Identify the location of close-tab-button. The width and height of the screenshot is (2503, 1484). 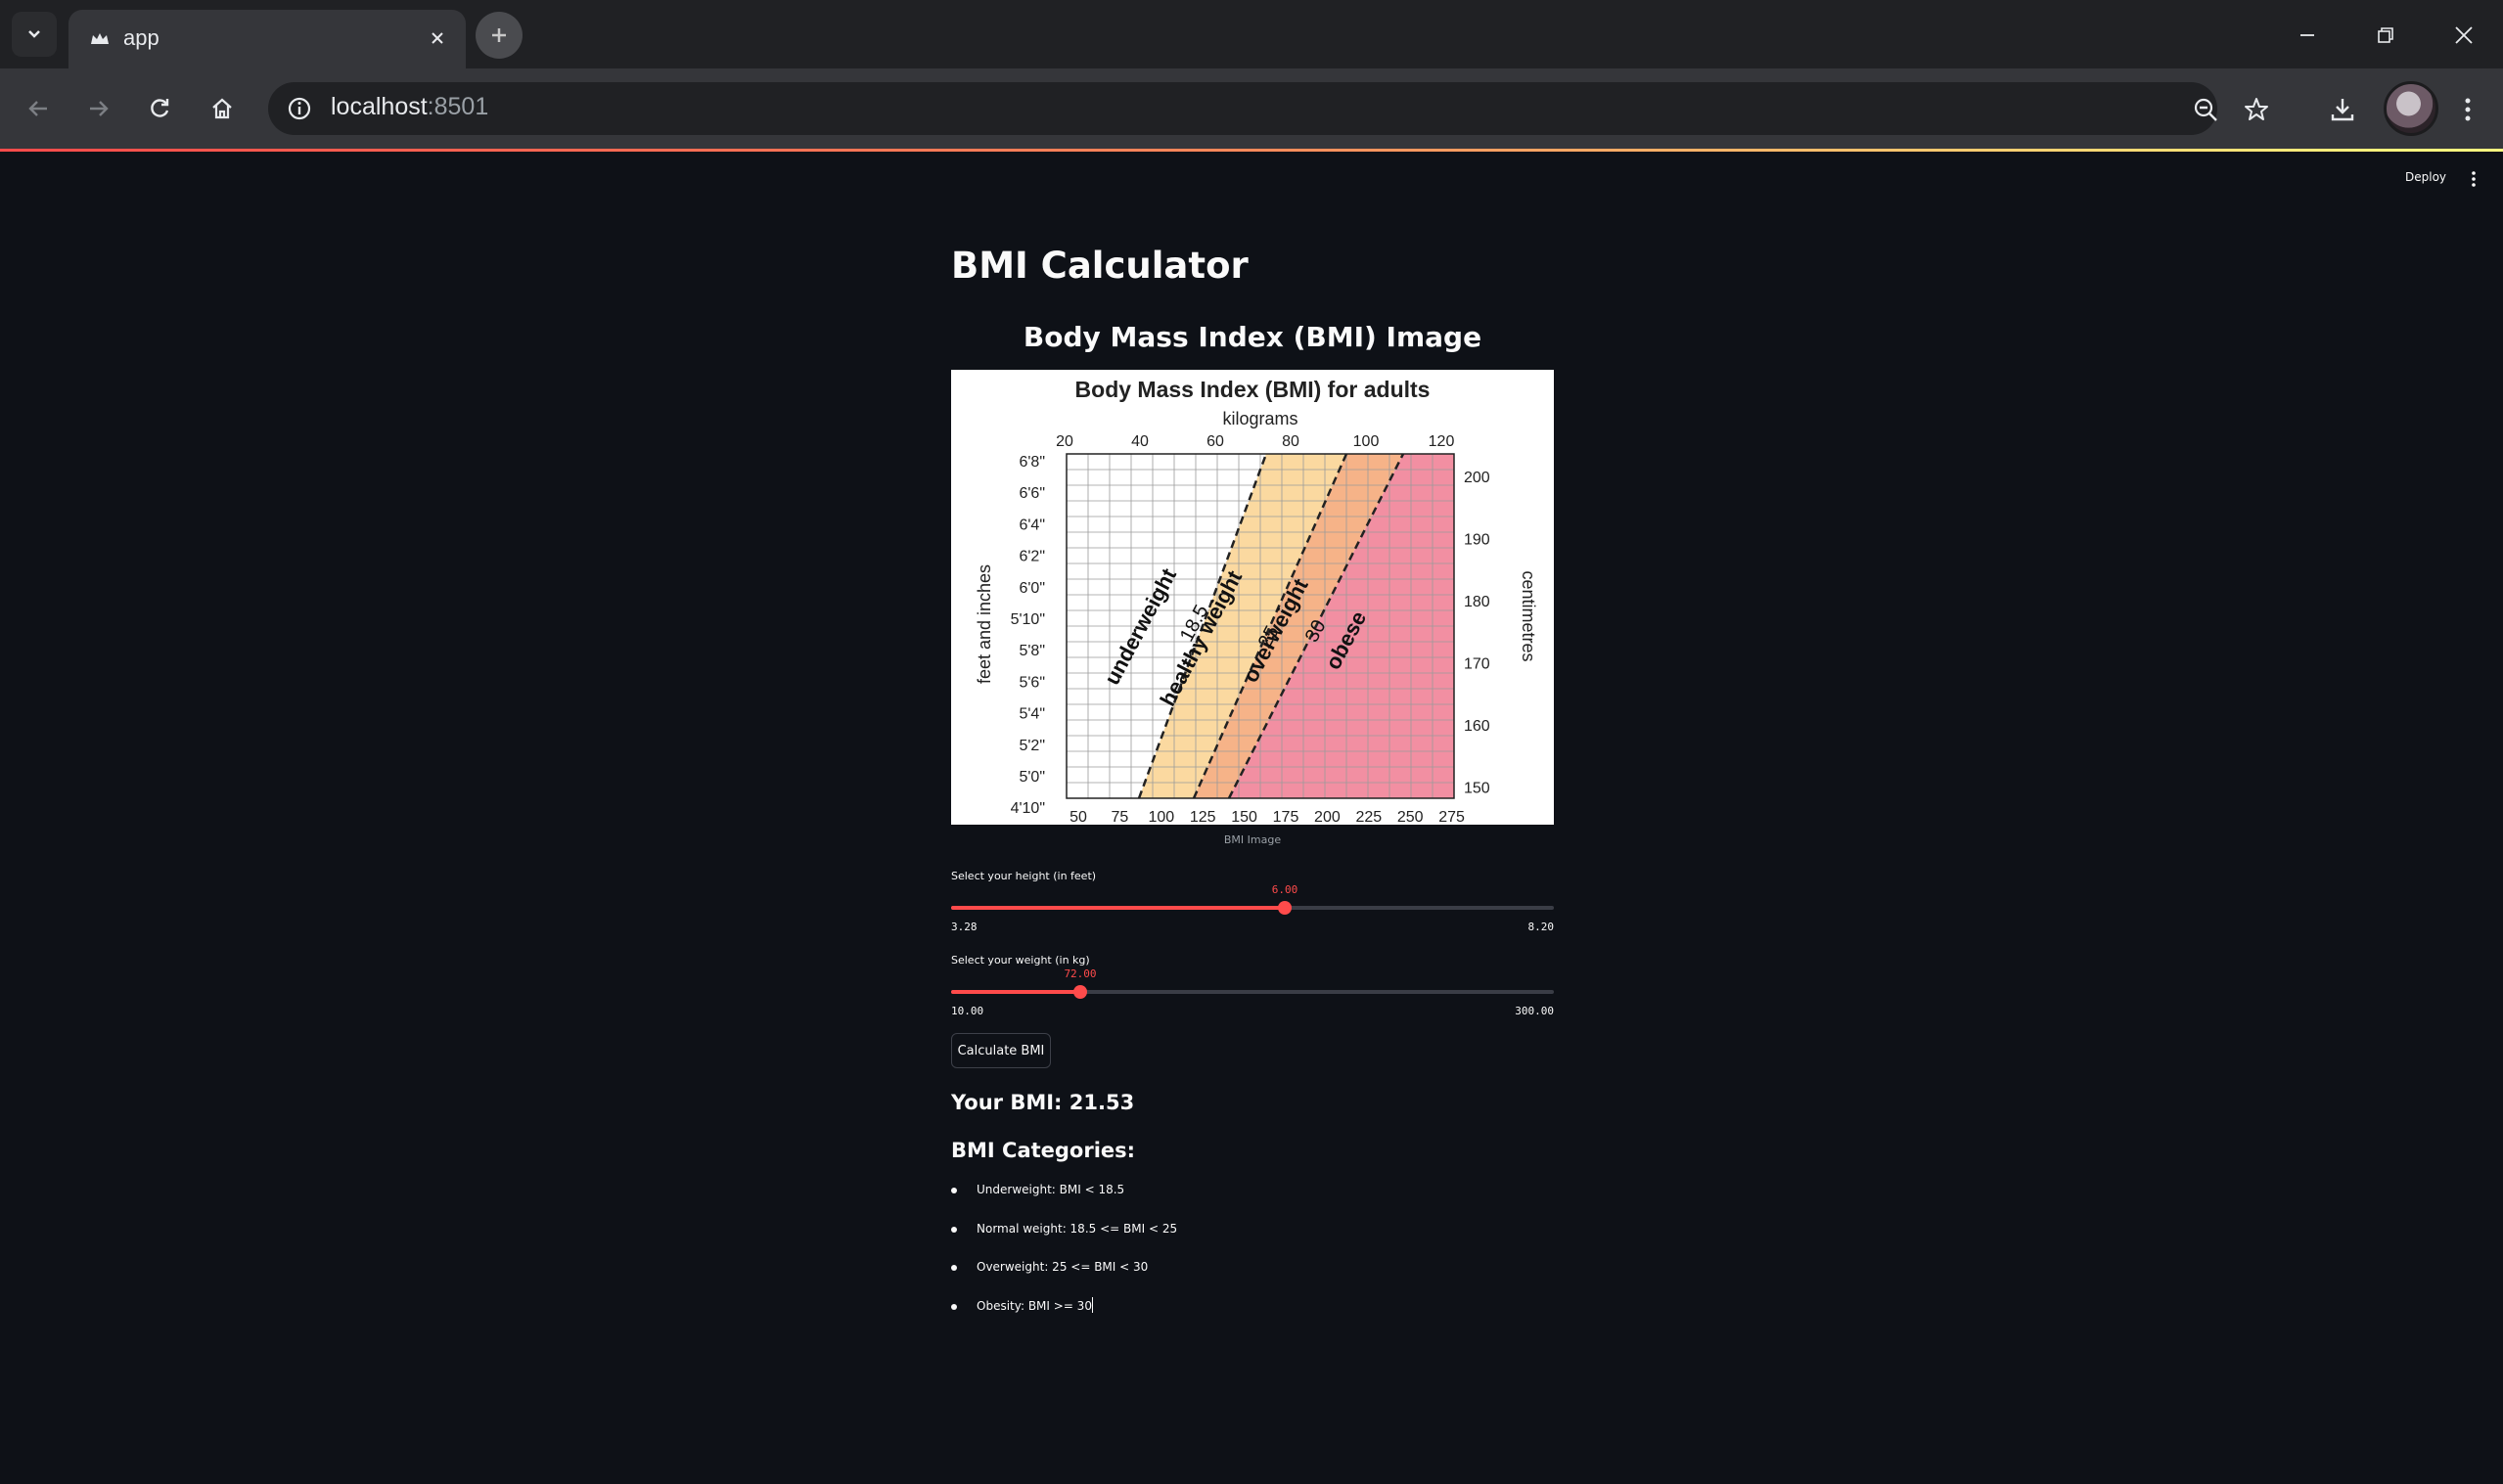
(437, 38).